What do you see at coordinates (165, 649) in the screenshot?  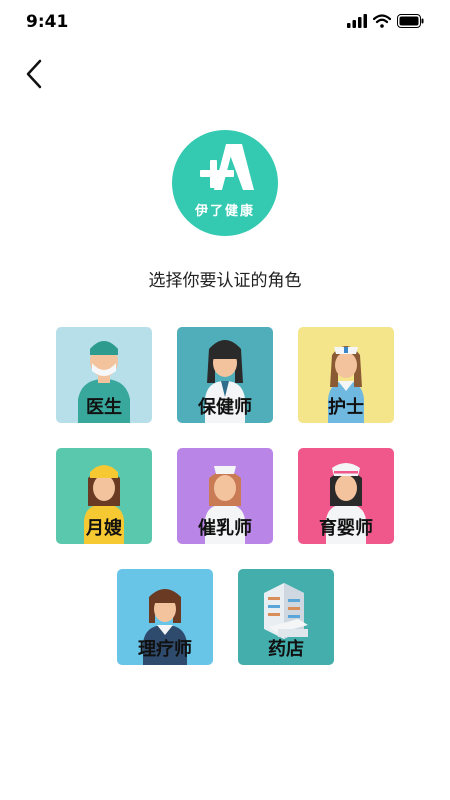 I see `role-label: 理疗师` at bounding box center [165, 649].